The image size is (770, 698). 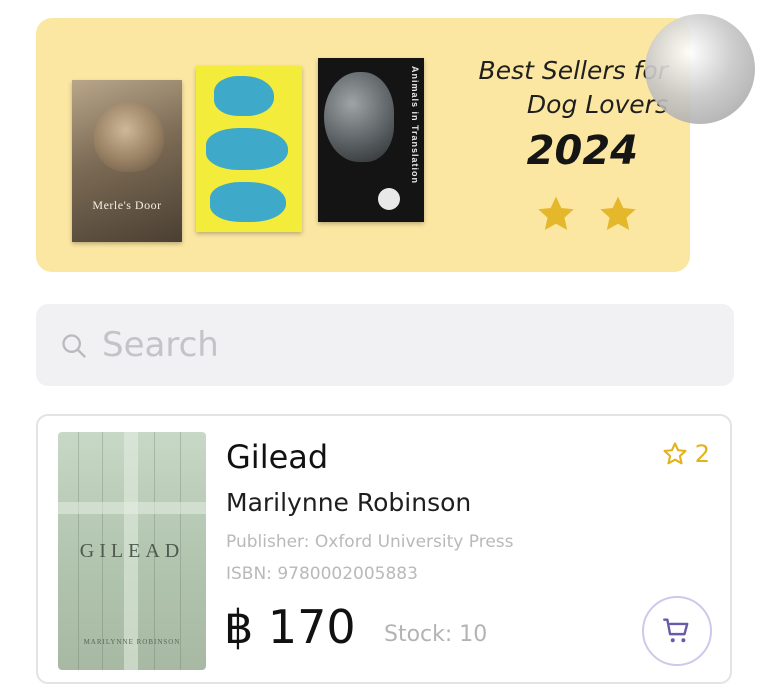 I want to click on banner-year: 2024, so click(x=582, y=151).